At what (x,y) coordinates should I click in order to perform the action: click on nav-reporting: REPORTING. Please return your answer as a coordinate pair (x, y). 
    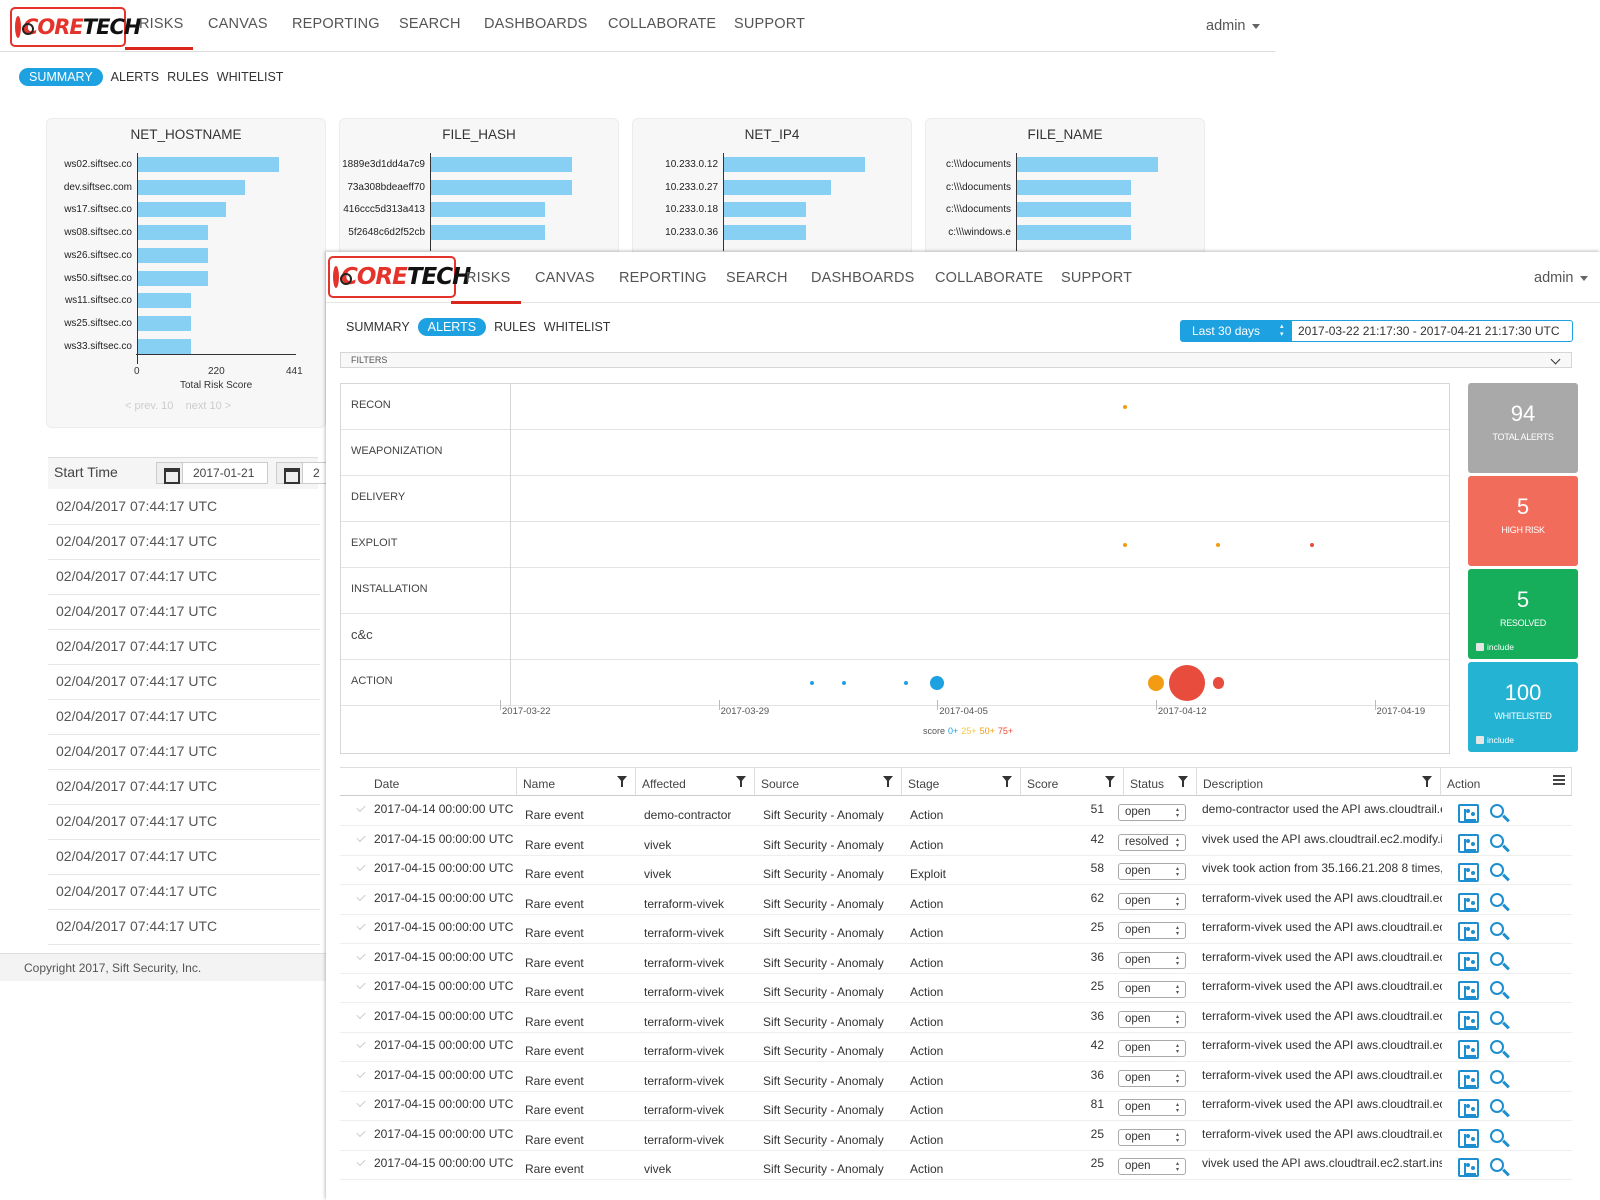
    Looking at the image, I should click on (663, 278).